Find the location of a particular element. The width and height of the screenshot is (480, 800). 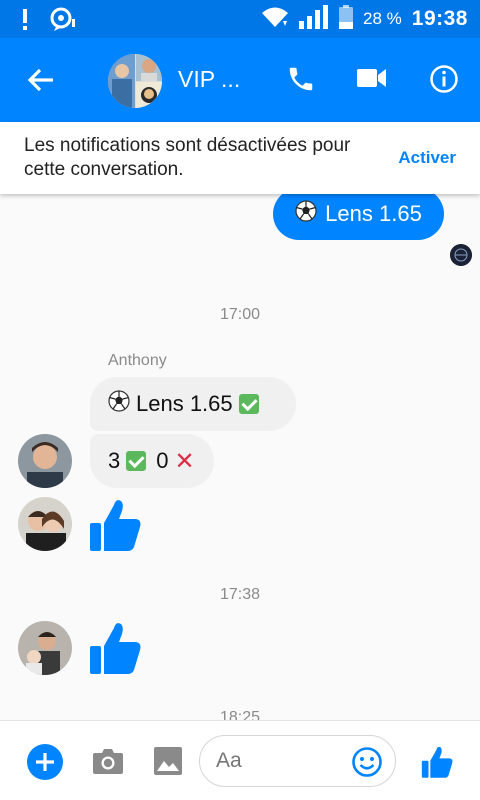

loss-count: 0 is located at coordinates (162, 460).